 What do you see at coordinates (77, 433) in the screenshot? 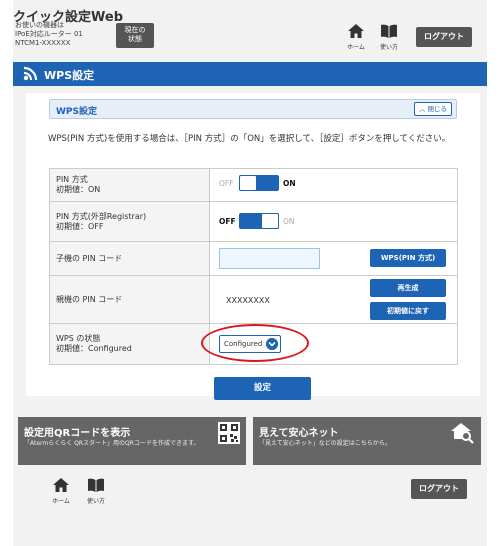
I see `qr-card-title: 設定用QRコードを表示` at bounding box center [77, 433].